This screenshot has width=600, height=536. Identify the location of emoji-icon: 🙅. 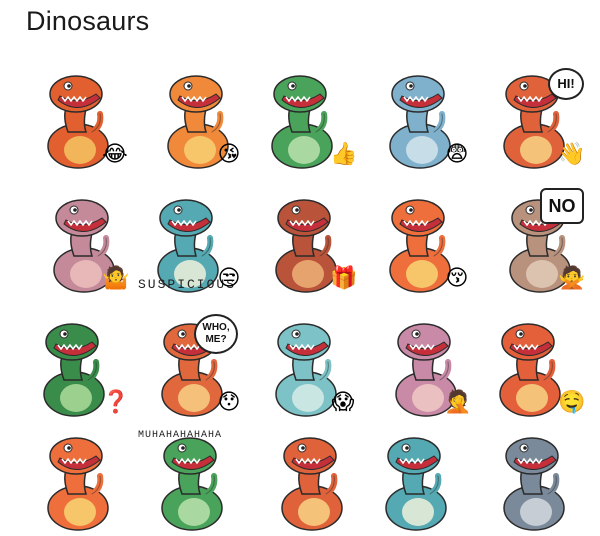
(572, 278).